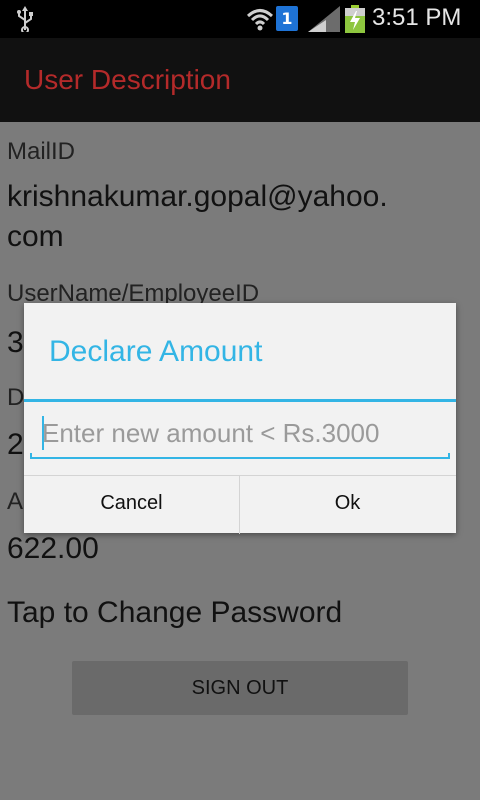 The height and width of the screenshot is (800, 480). Describe the element at coordinates (260, 20) in the screenshot. I see `wifi-icon` at that location.